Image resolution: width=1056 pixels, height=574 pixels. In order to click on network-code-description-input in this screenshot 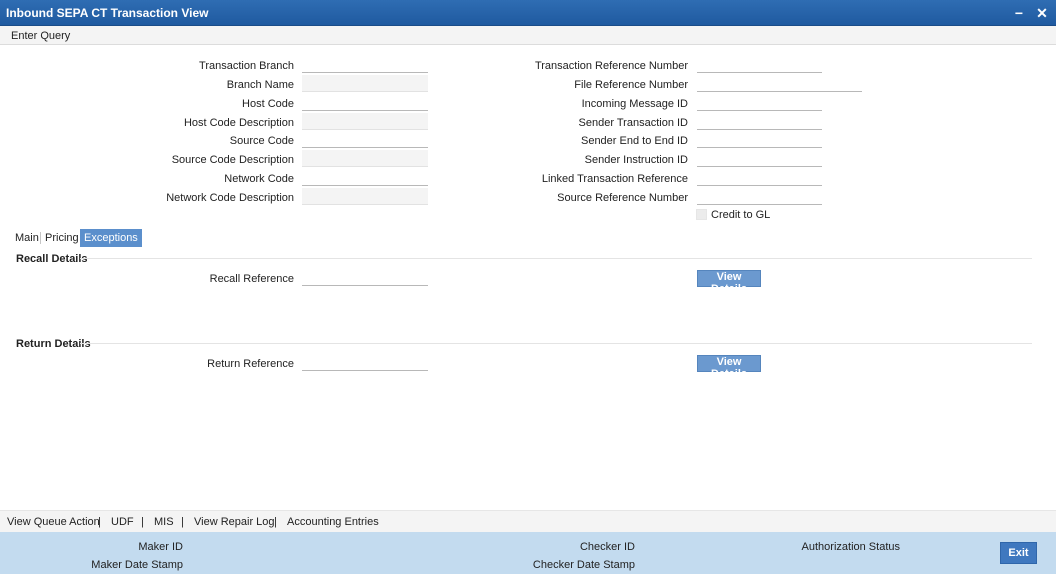, I will do `click(365, 196)`.